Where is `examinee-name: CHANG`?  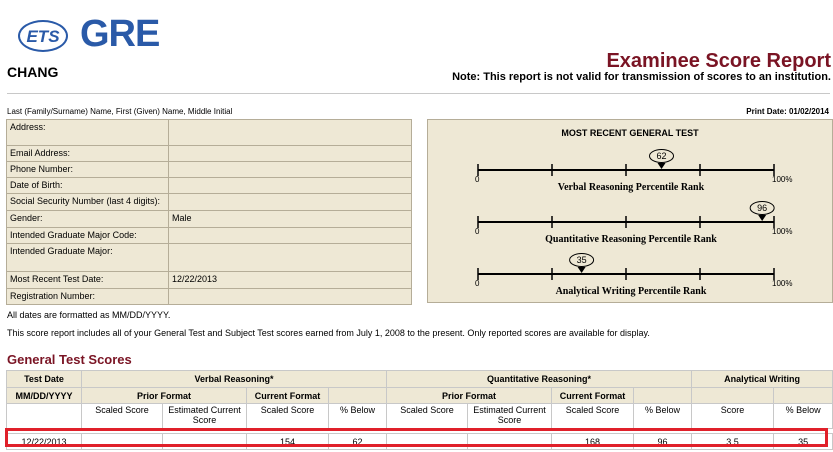 examinee-name: CHANG is located at coordinates (33, 72).